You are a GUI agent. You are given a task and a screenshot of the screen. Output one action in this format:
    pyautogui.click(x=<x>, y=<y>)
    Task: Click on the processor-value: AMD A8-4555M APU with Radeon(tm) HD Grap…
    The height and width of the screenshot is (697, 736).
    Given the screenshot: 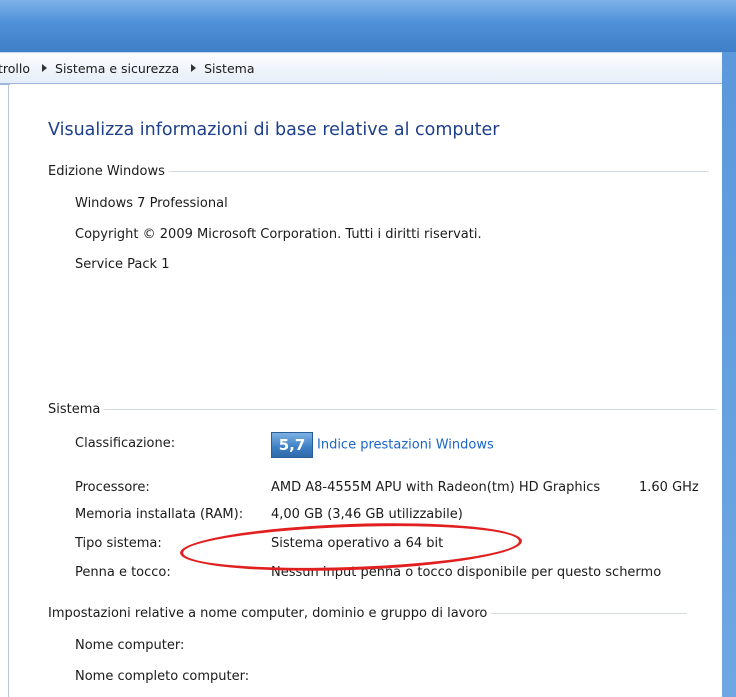 What is the action you would take?
    pyautogui.click(x=436, y=487)
    